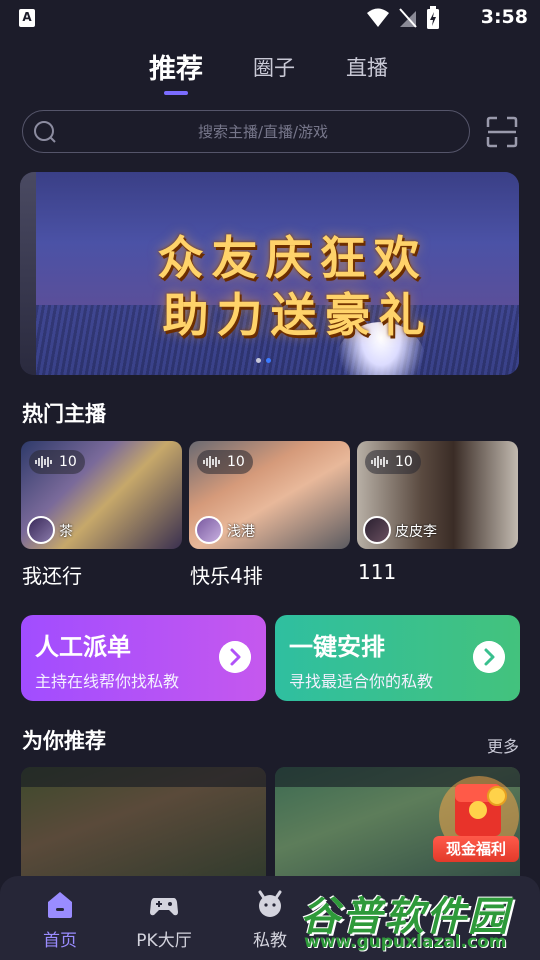 Image resolution: width=540 pixels, height=960 pixels. What do you see at coordinates (164, 941) in the screenshot?
I see `nav-label: PK大厅` at bounding box center [164, 941].